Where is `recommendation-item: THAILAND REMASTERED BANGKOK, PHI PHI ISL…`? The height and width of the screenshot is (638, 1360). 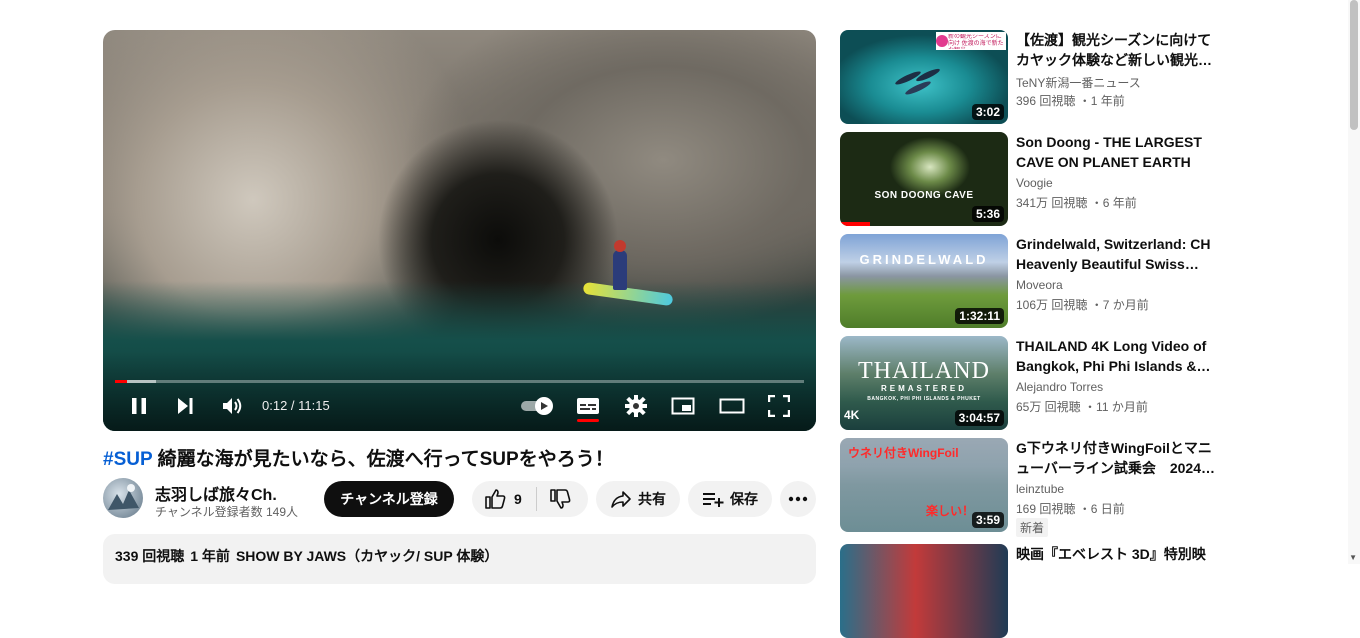 recommendation-item: THAILAND REMASTERED BANGKOK, PHI PHI ISL… is located at coordinates (1025, 383).